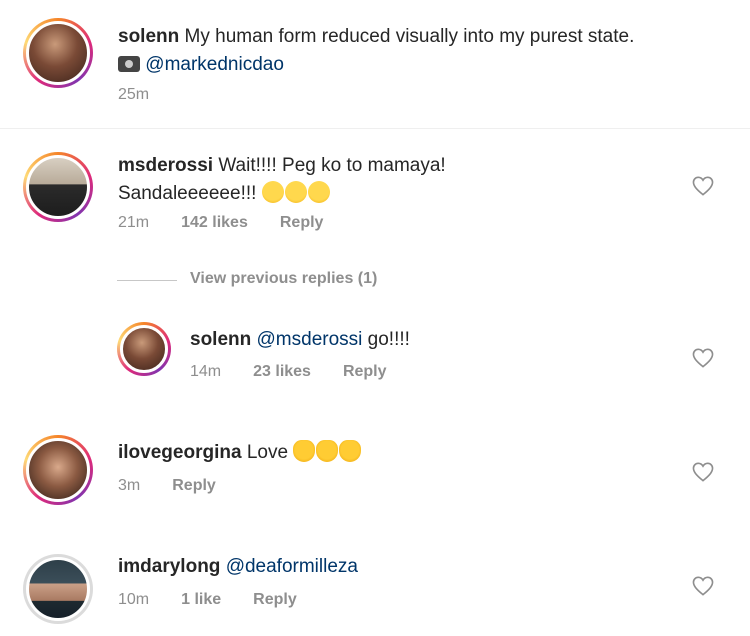 This screenshot has height=636, width=750. Describe the element at coordinates (187, 193) in the screenshot. I see `comment-body-line2: Sandaleeeeee!!!` at that location.